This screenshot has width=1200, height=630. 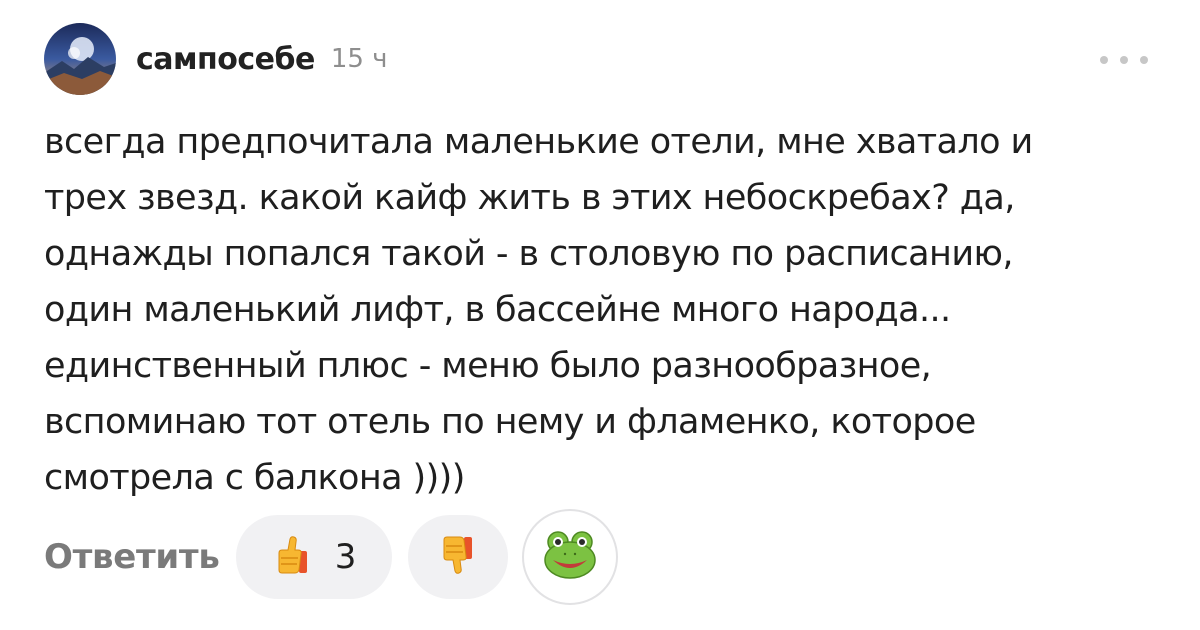 What do you see at coordinates (225, 59) in the screenshot?
I see `author-name: сампосебе` at bounding box center [225, 59].